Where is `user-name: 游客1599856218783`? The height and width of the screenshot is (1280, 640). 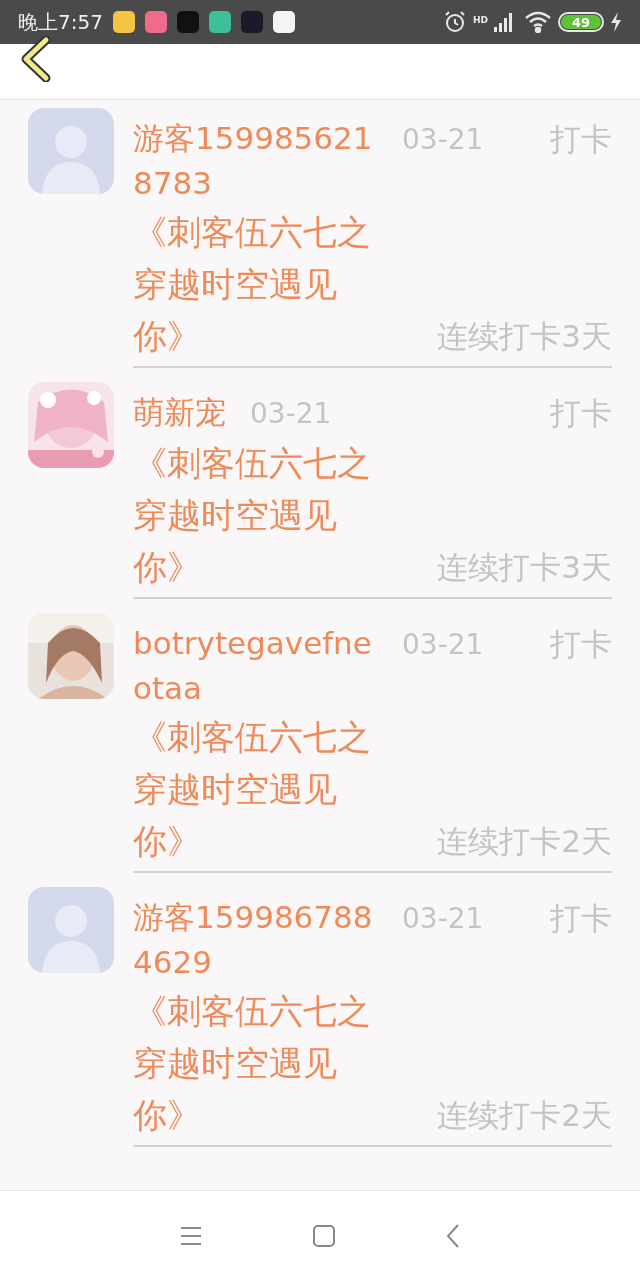
user-name: 游客1599856218783 is located at coordinates (253, 161).